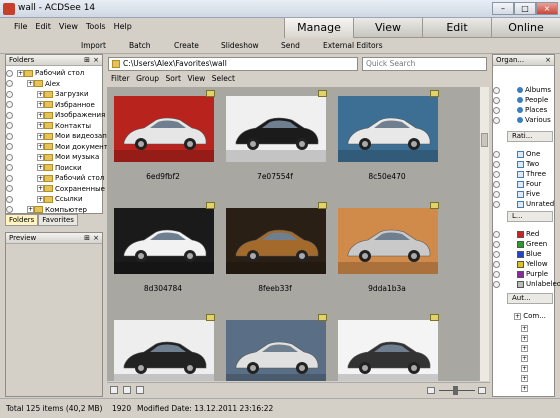 Image resolution: width=560 pixels, height=418 pixels. I want to click on rotate-left-icon, so click(127, 390).